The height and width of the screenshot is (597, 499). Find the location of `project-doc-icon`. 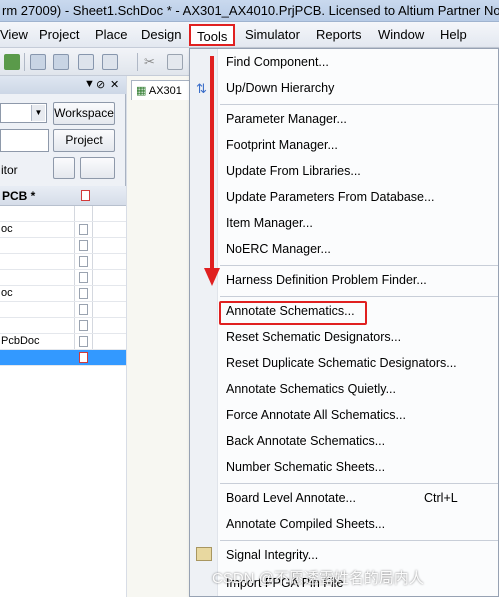

project-doc-icon is located at coordinates (85, 195).